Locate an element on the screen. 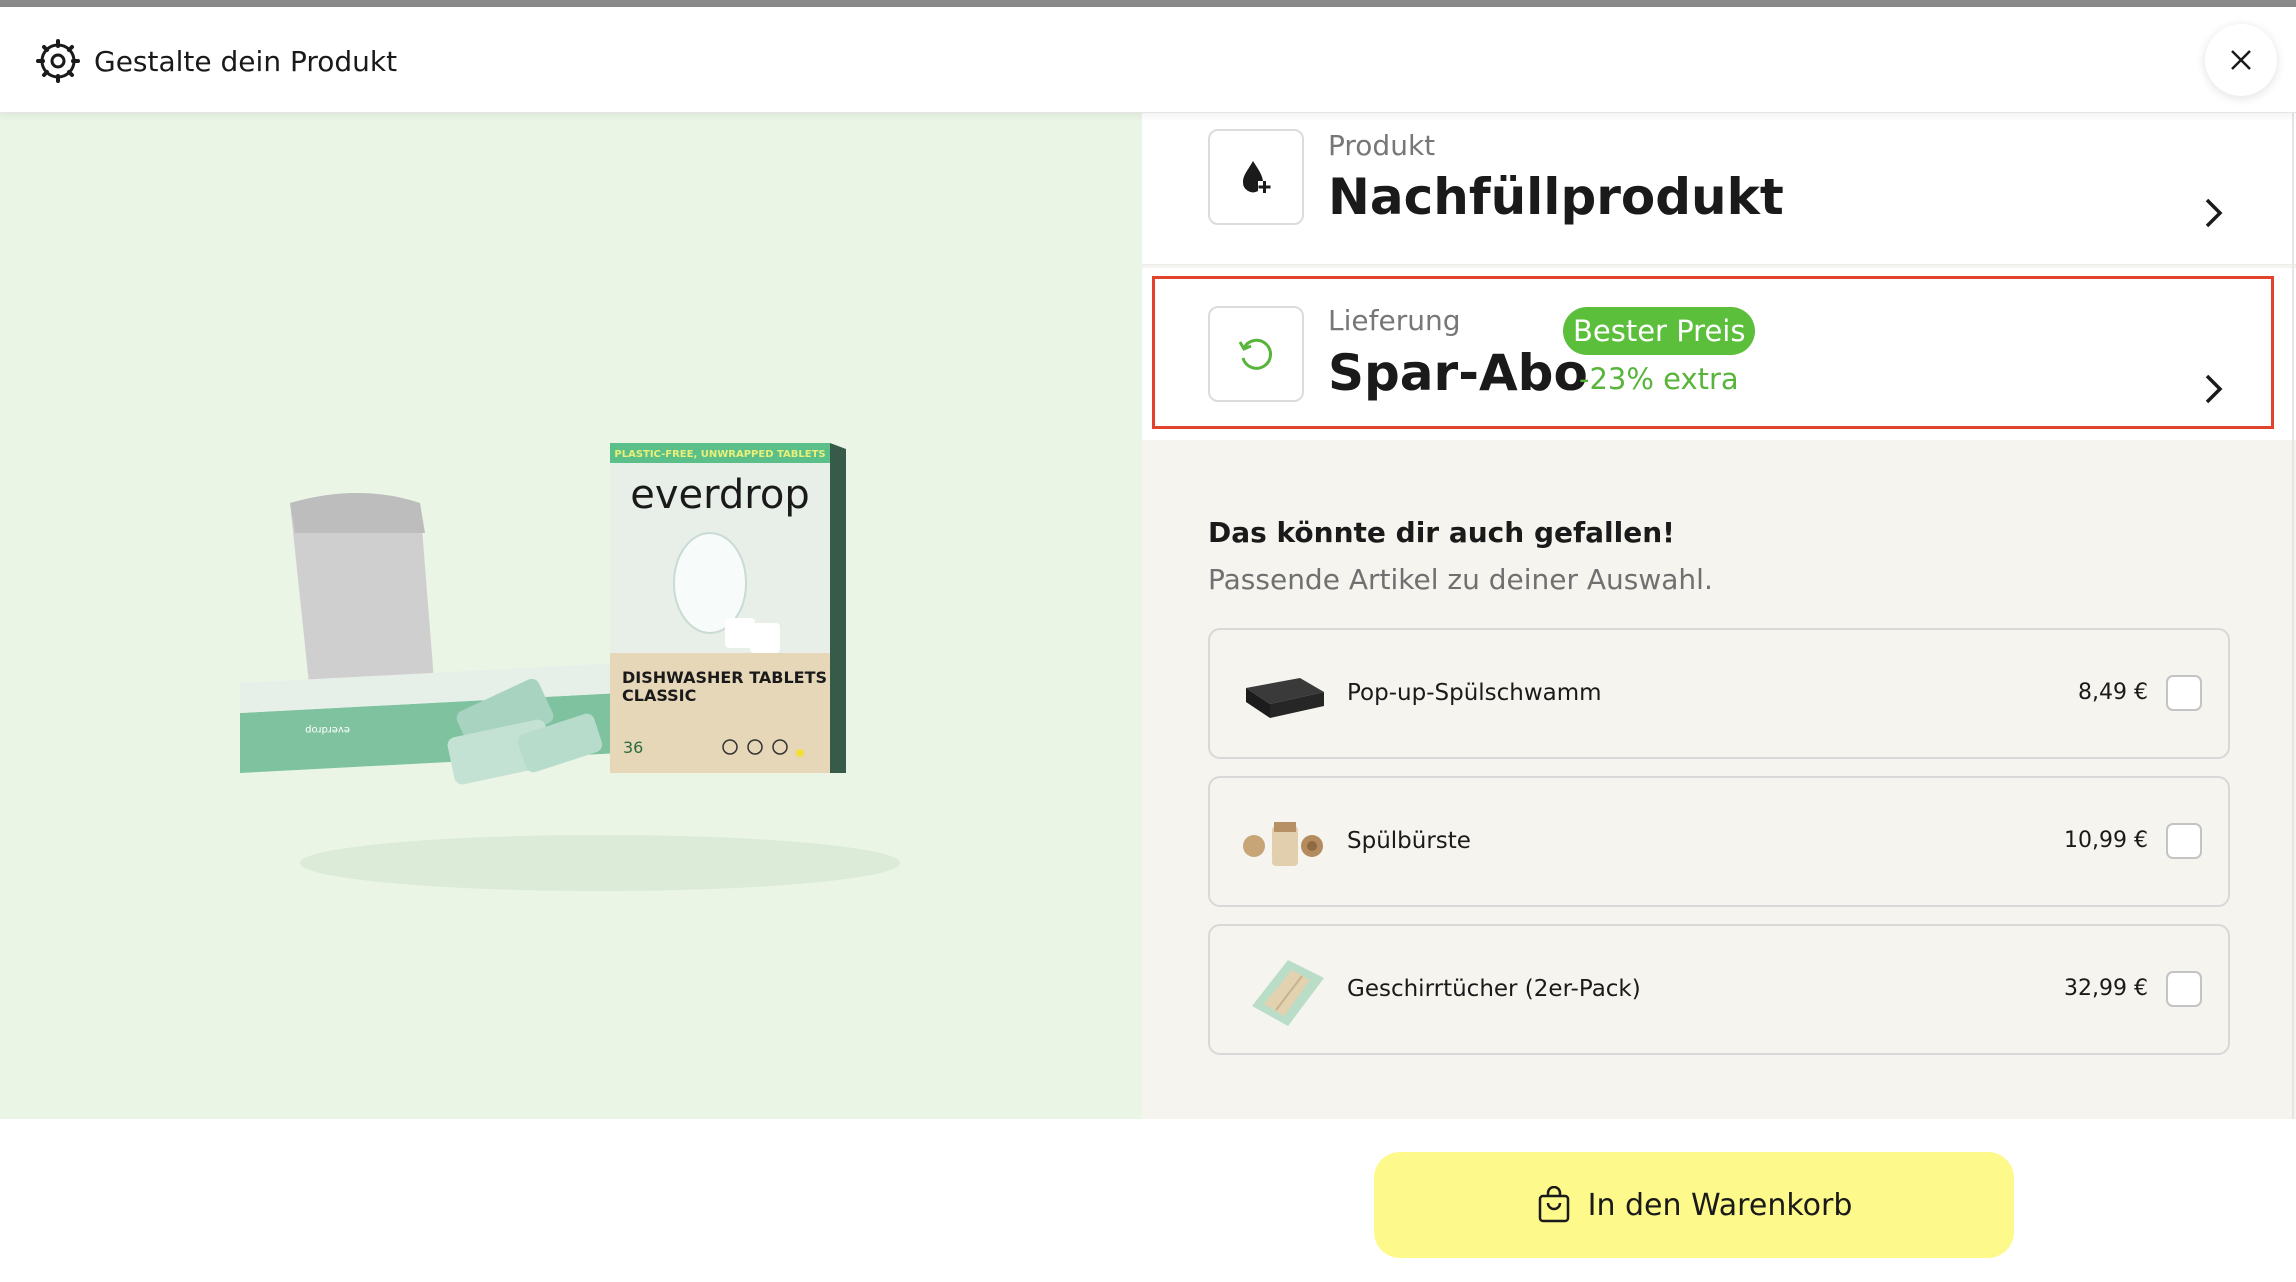  add-to-cart-button: In den Warenkorb is located at coordinates (1694, 1205).